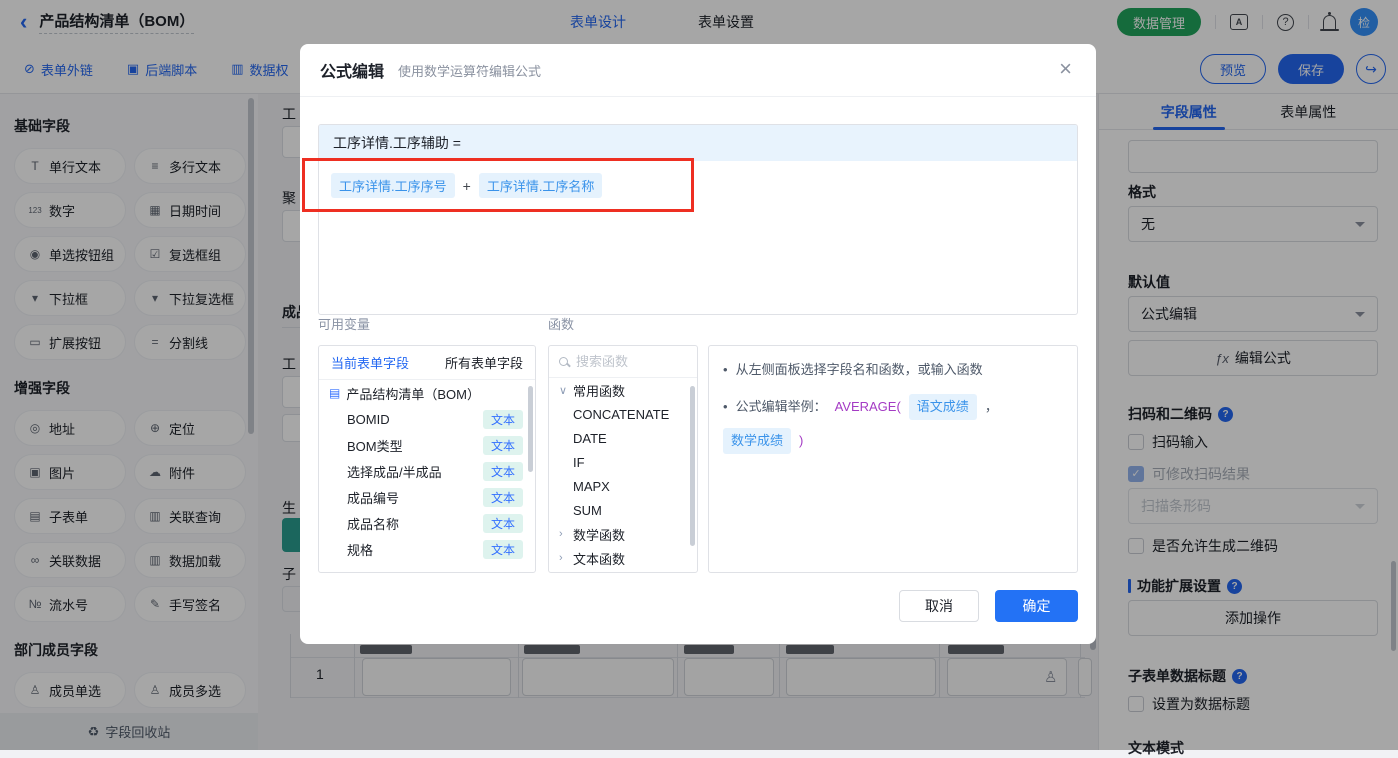  What do you see at coordinates (344, 323) in the screenshot?
I see `variables-label: 可用变量` at bounding box center [344, 323].